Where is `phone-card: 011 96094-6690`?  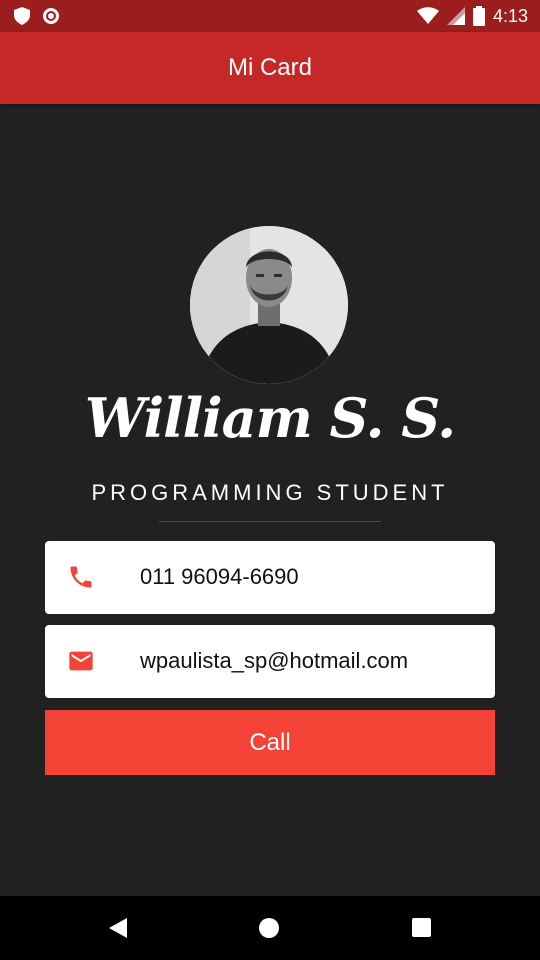
phone-card: 011 96094-6690 is located at coordinates (270, 577).